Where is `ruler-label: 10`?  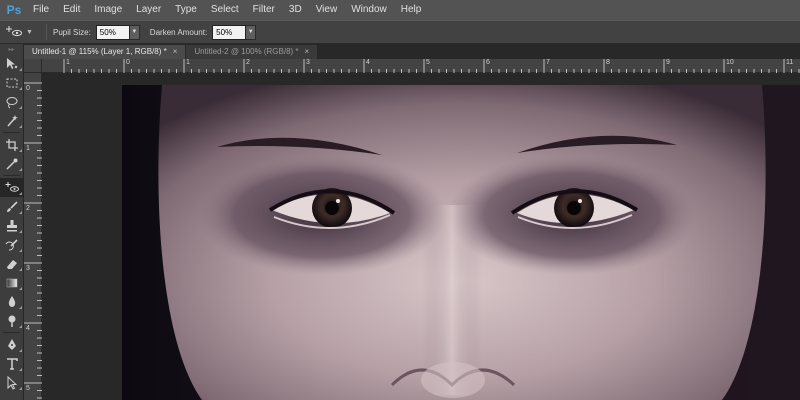
ruler-label: 10 is located at coordinates (730, 62).